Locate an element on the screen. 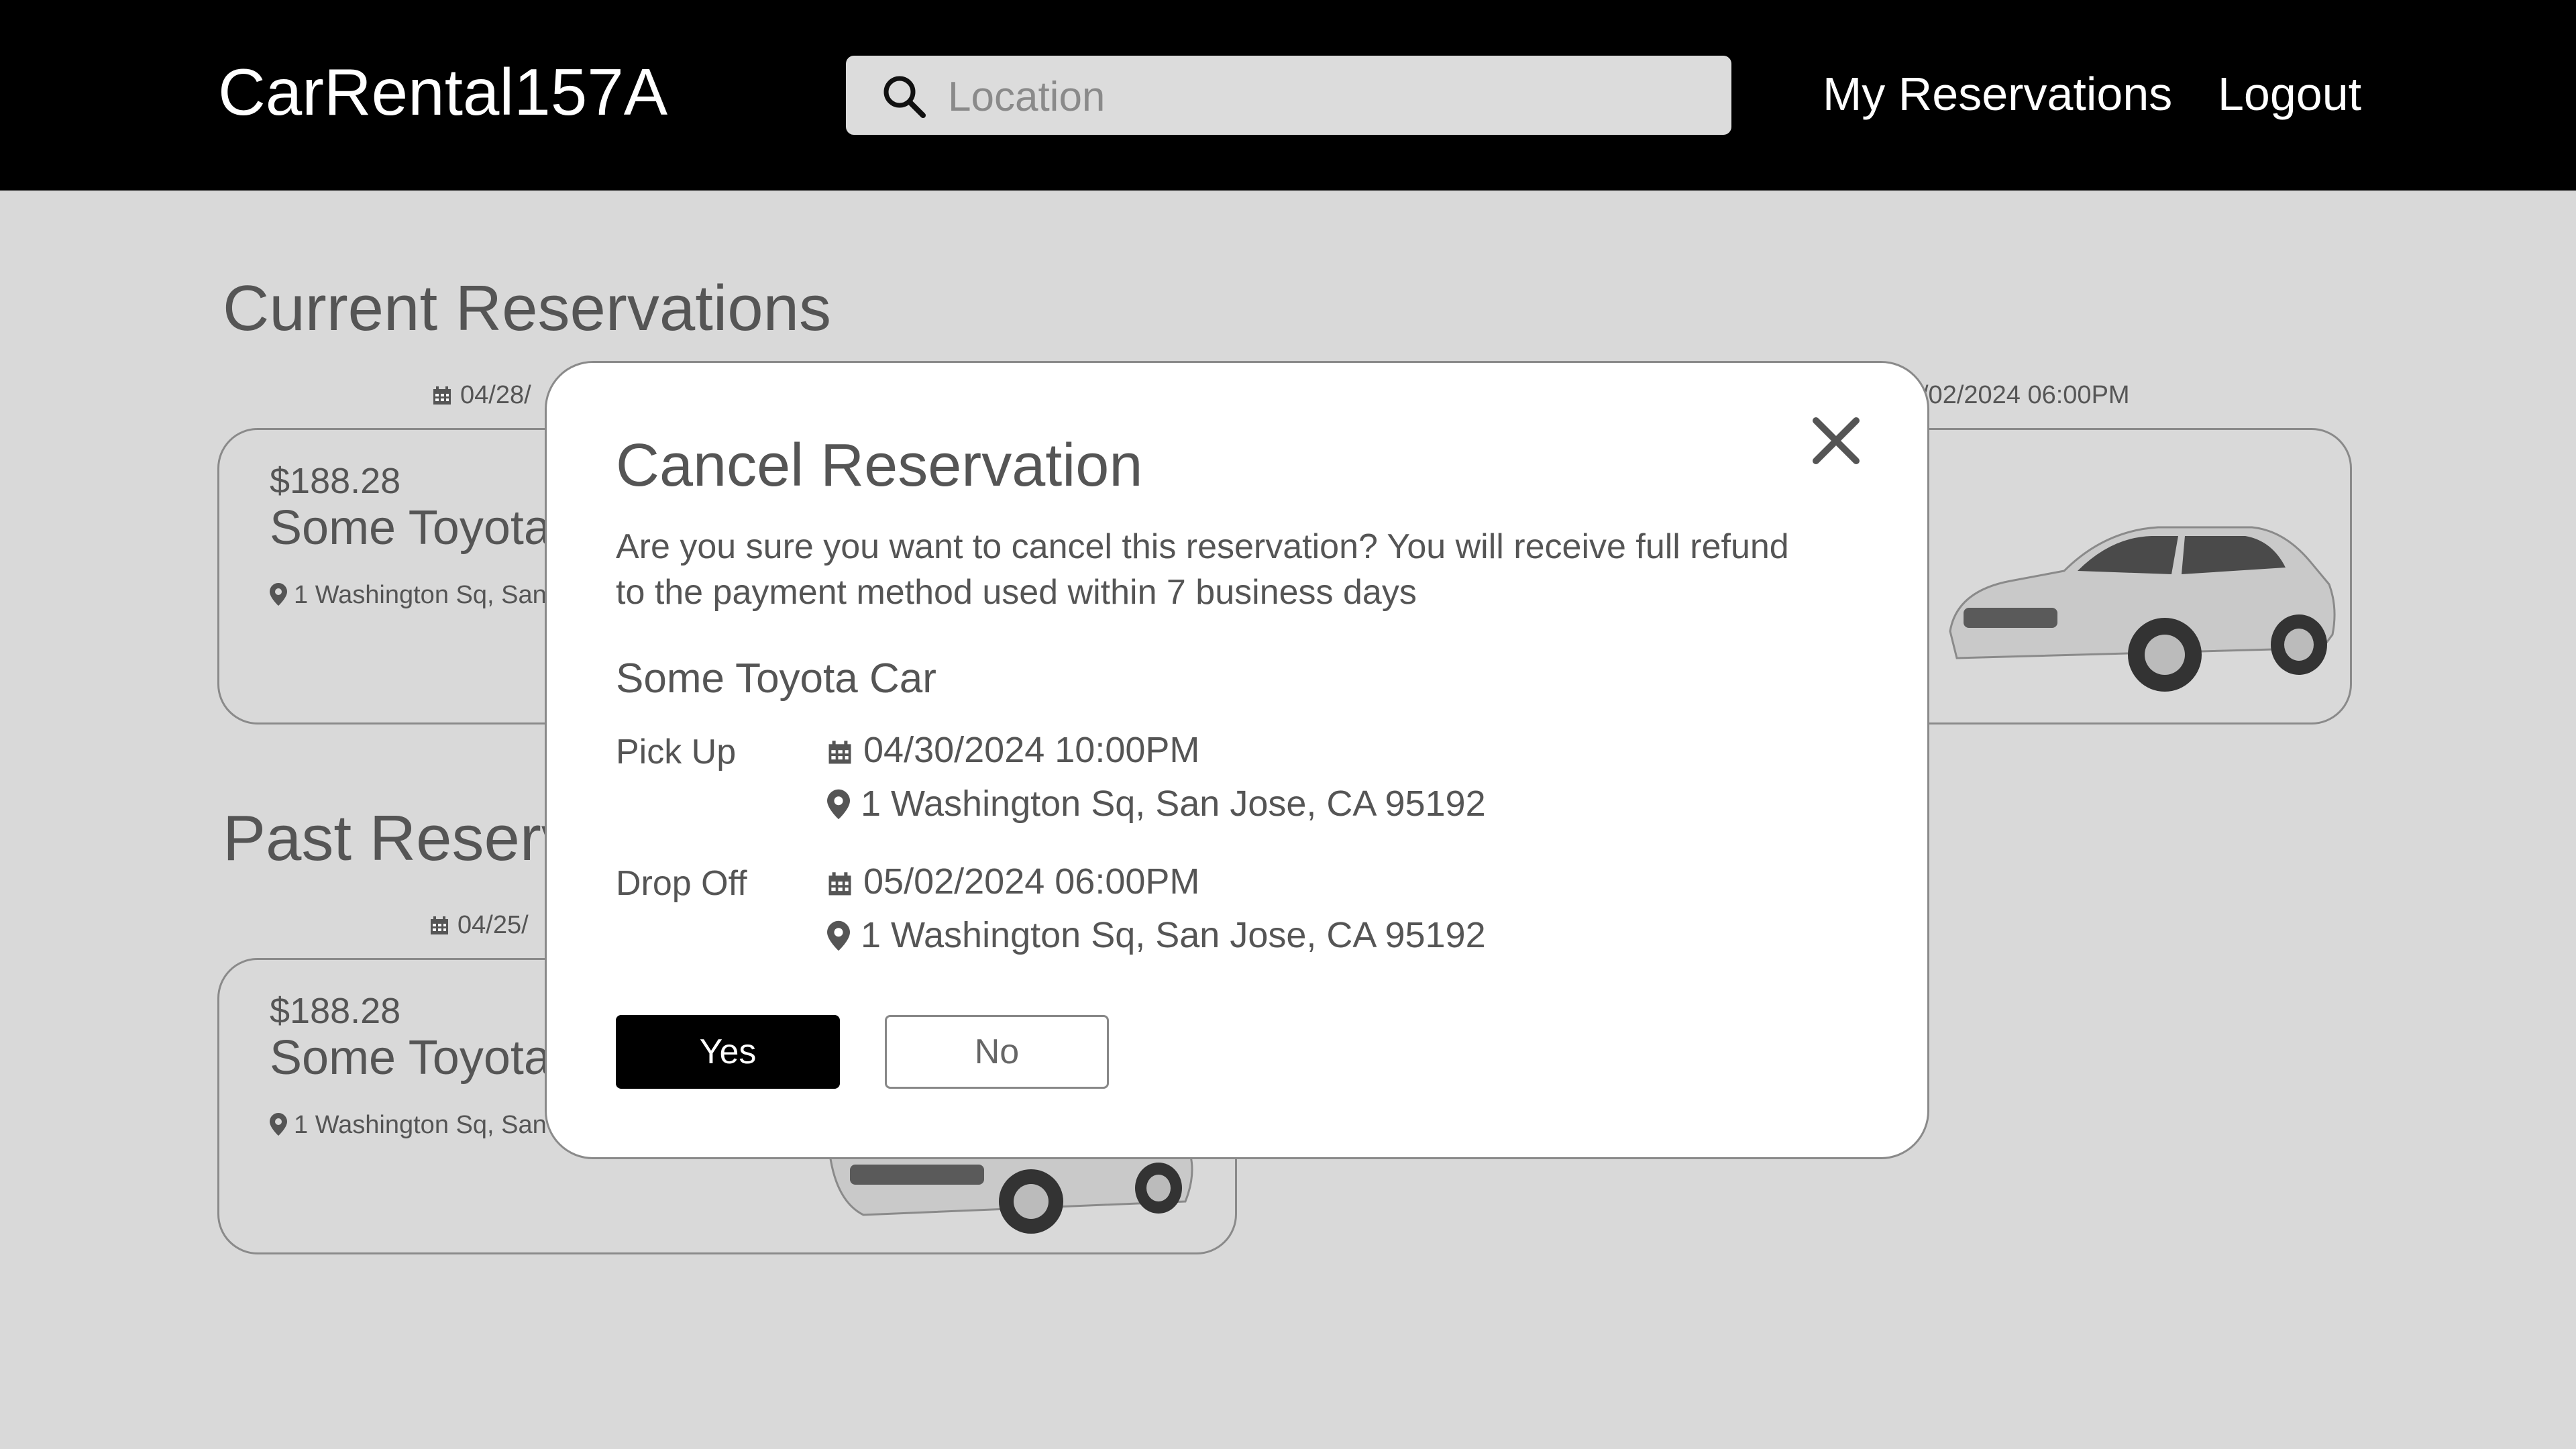 The width and height of the screenshot is (2576, 1449). dropoff-datetime: 05/02/2024 06:00PM is located at coordinates (1013, 881).